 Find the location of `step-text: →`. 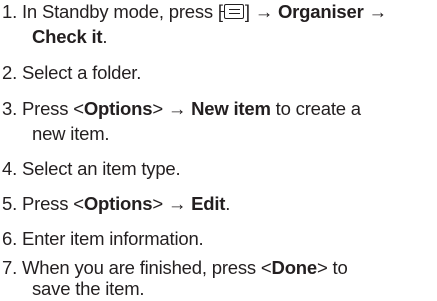

step-text: → is located at coordinates (375, 11).